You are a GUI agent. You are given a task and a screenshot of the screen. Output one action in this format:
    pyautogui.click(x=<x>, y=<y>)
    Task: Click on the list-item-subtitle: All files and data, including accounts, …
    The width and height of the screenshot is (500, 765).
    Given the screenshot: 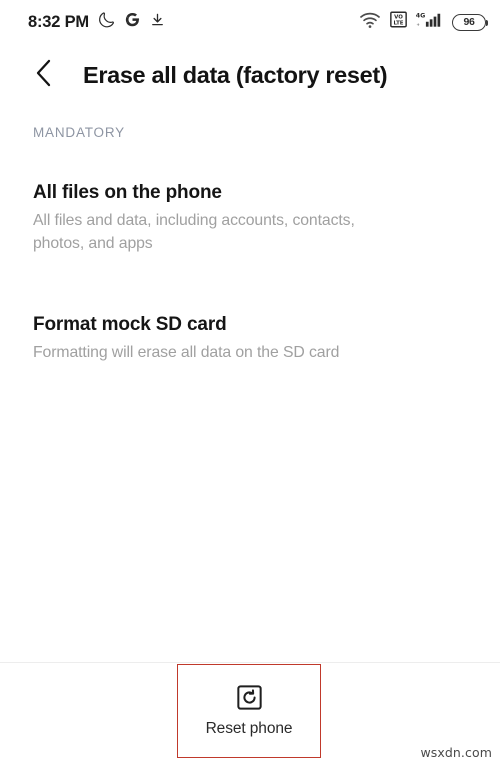 What is the action you would take?
    pyautogui.click(x=194, y=232)
    